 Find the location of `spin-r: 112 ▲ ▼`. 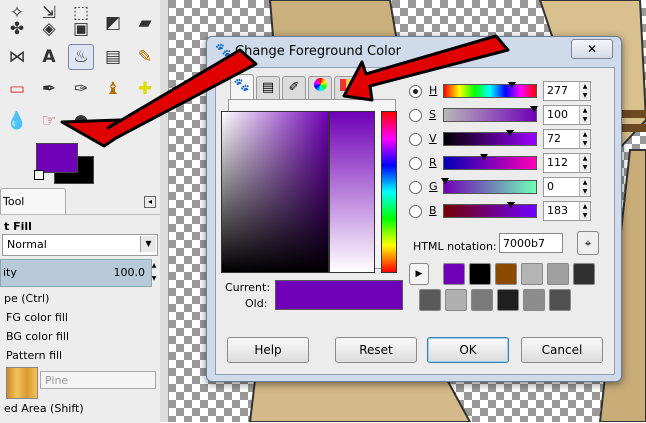

spin-r: 112 ▲ ▼ is located at coordinates (567, 163).